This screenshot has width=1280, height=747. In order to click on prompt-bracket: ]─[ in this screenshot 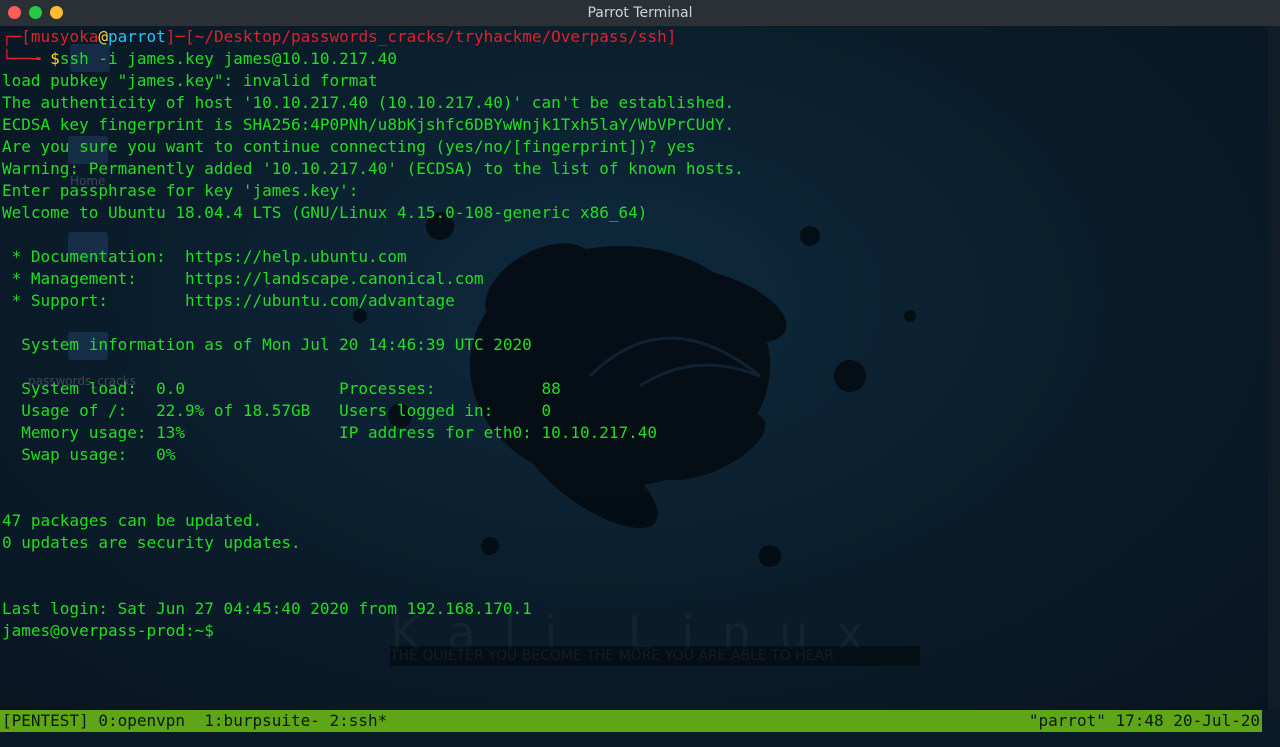, I will do `click(180, 36)`.